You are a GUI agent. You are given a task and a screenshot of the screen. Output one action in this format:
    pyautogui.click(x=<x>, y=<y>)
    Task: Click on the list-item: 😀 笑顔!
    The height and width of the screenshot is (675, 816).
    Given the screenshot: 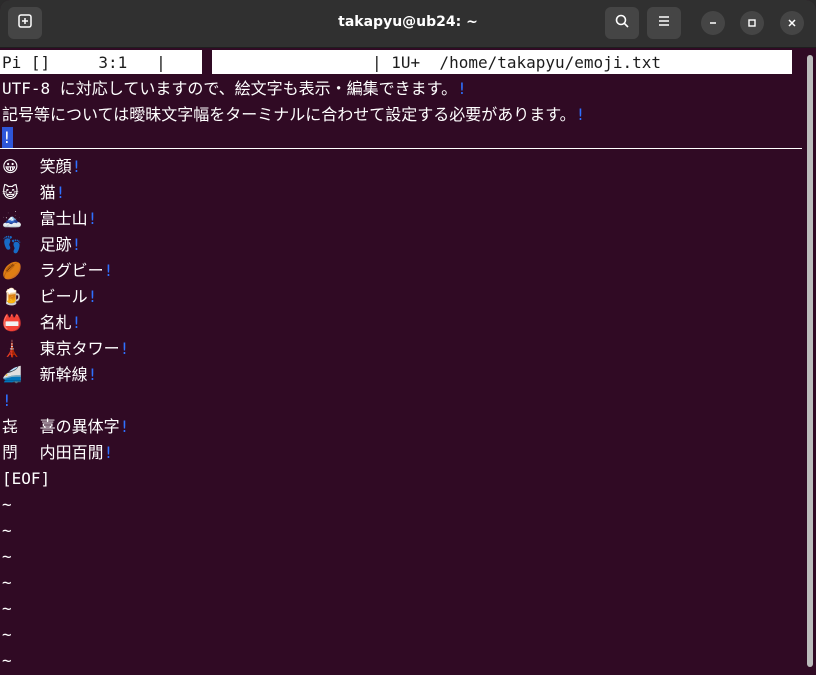 What is the action you would take?
    pyautogui.click(x=41, y=167)
    